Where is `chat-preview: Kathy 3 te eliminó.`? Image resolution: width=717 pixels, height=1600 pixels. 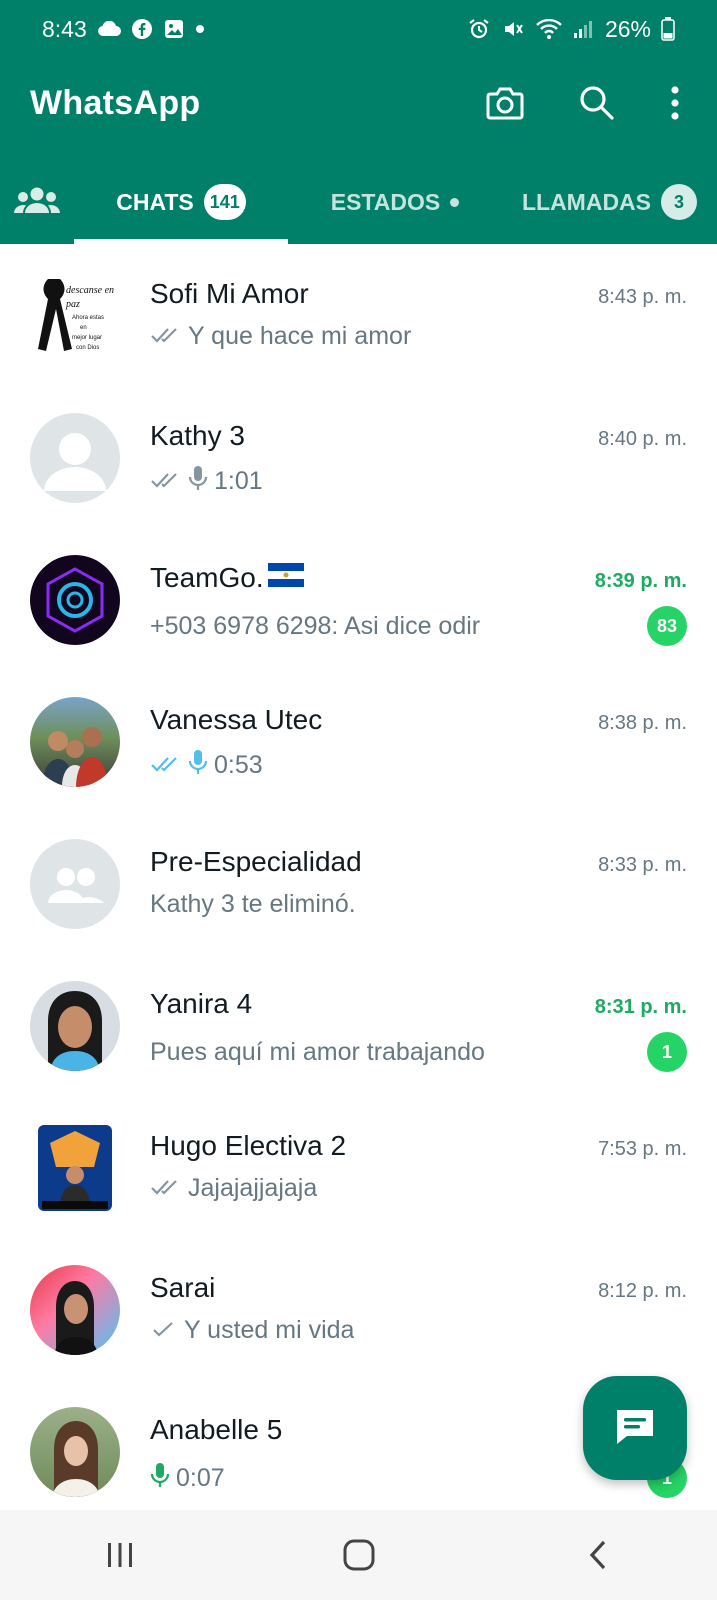
chat-preview: Kathy 3 te eliminó. is located at coordinates (253, 904).